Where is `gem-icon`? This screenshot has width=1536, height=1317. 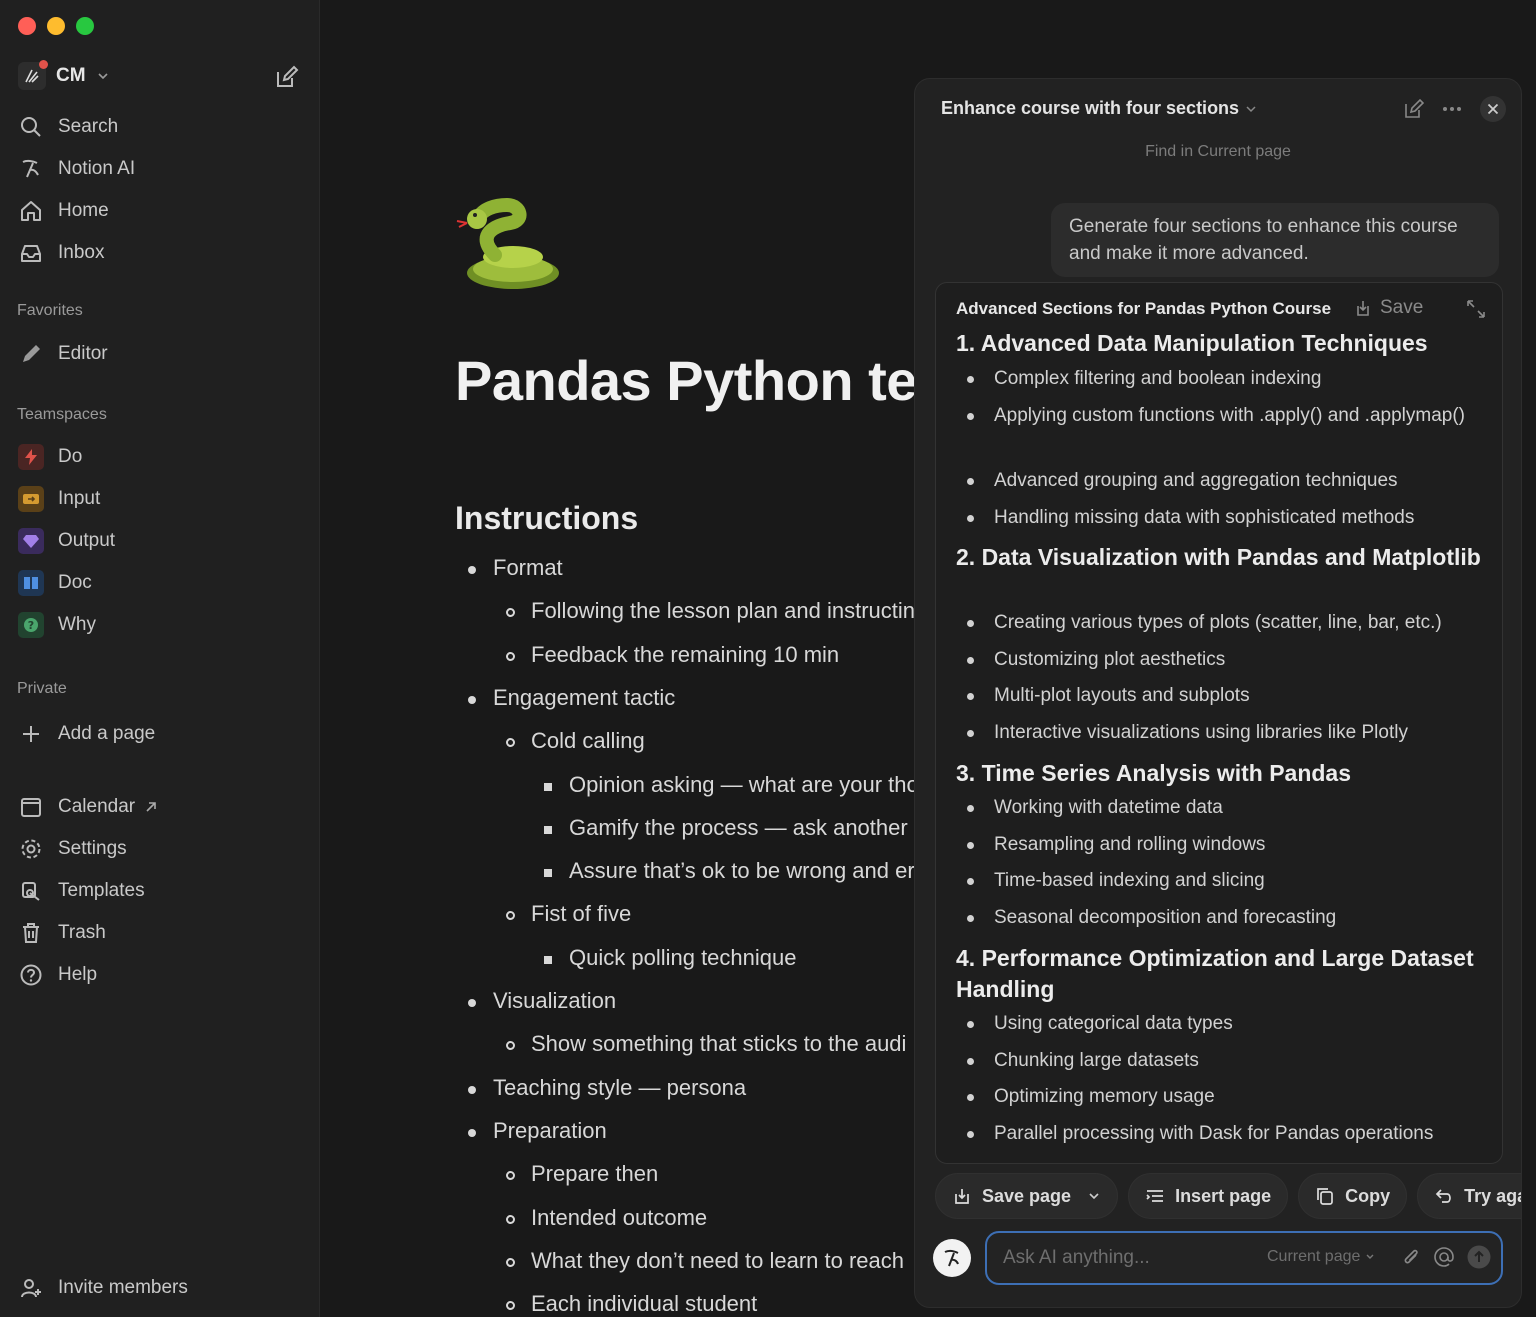 gem-icon is located at coordinates (31, 541).